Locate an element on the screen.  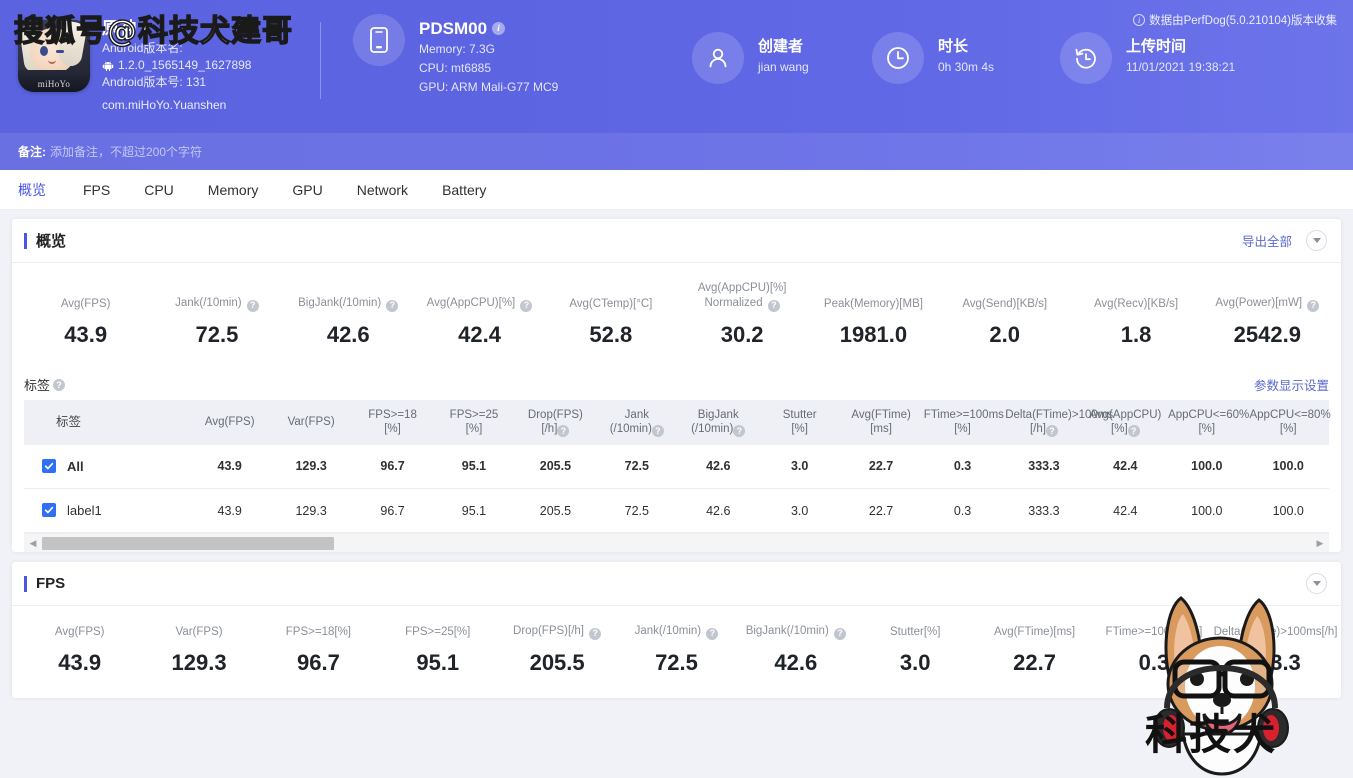
overview-card-header: 概览 导出全部 is located at coordinates (676, 241).